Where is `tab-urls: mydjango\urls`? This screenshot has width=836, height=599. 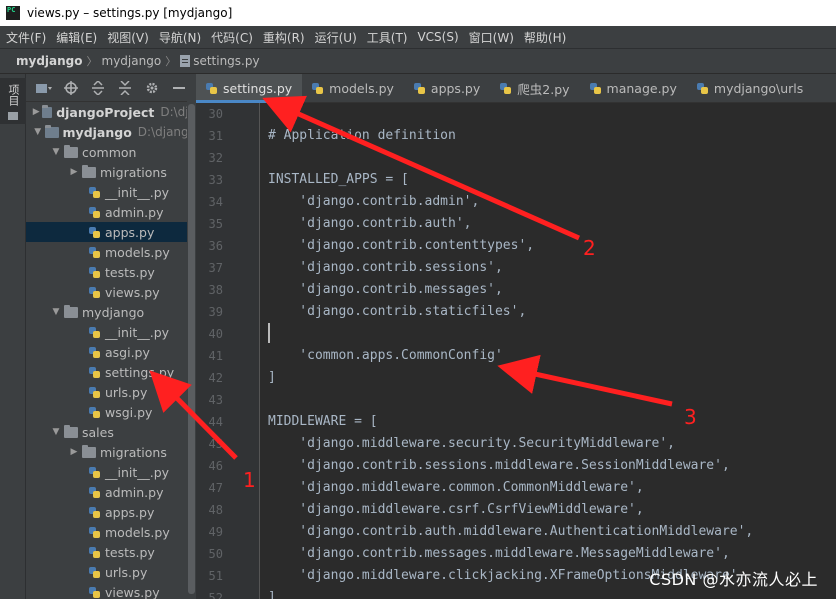
tab-urls: mydjango\urls is located at coordinates (750, 88).